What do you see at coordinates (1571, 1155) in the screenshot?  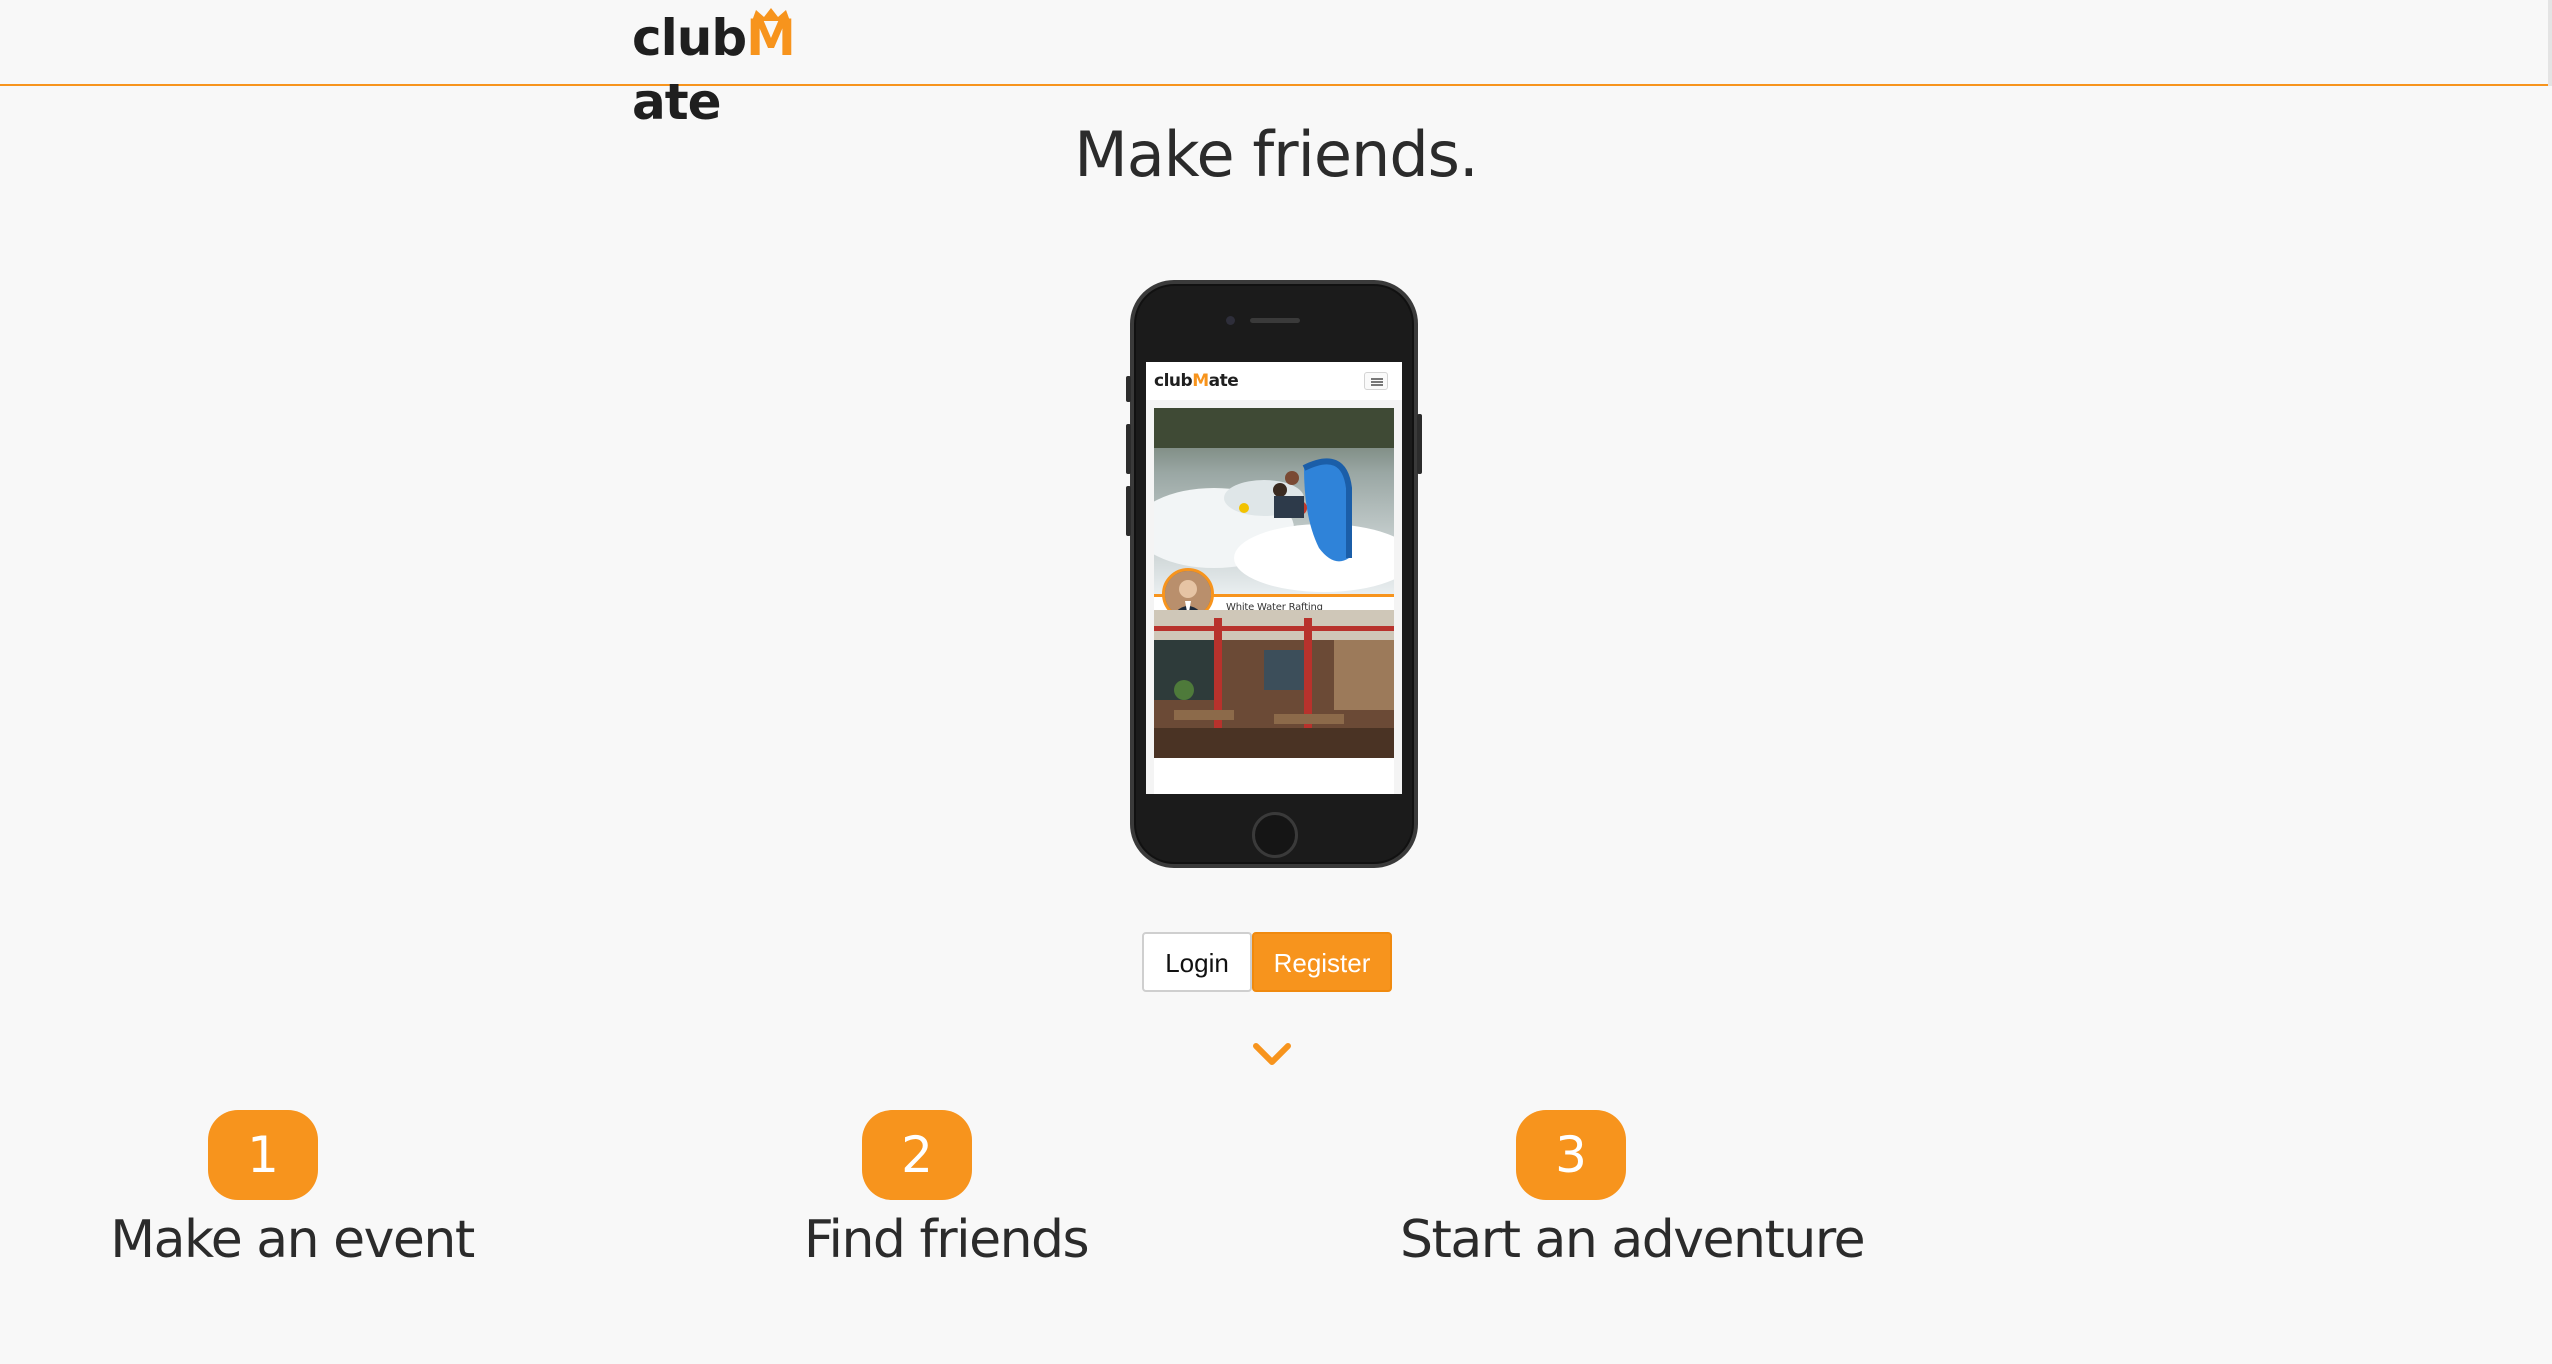 I see `step-number-badge: 3` at bounding box center [1571, 1155].